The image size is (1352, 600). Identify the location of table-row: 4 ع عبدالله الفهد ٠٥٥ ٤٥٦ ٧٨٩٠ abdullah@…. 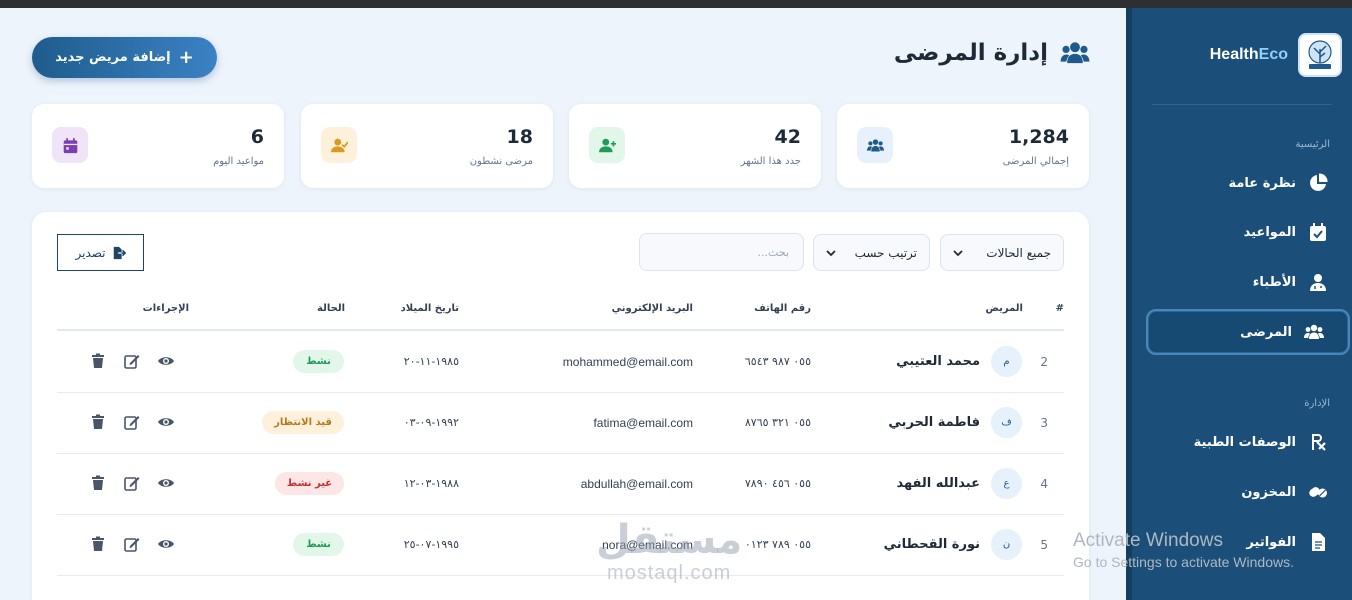
(560, 483).